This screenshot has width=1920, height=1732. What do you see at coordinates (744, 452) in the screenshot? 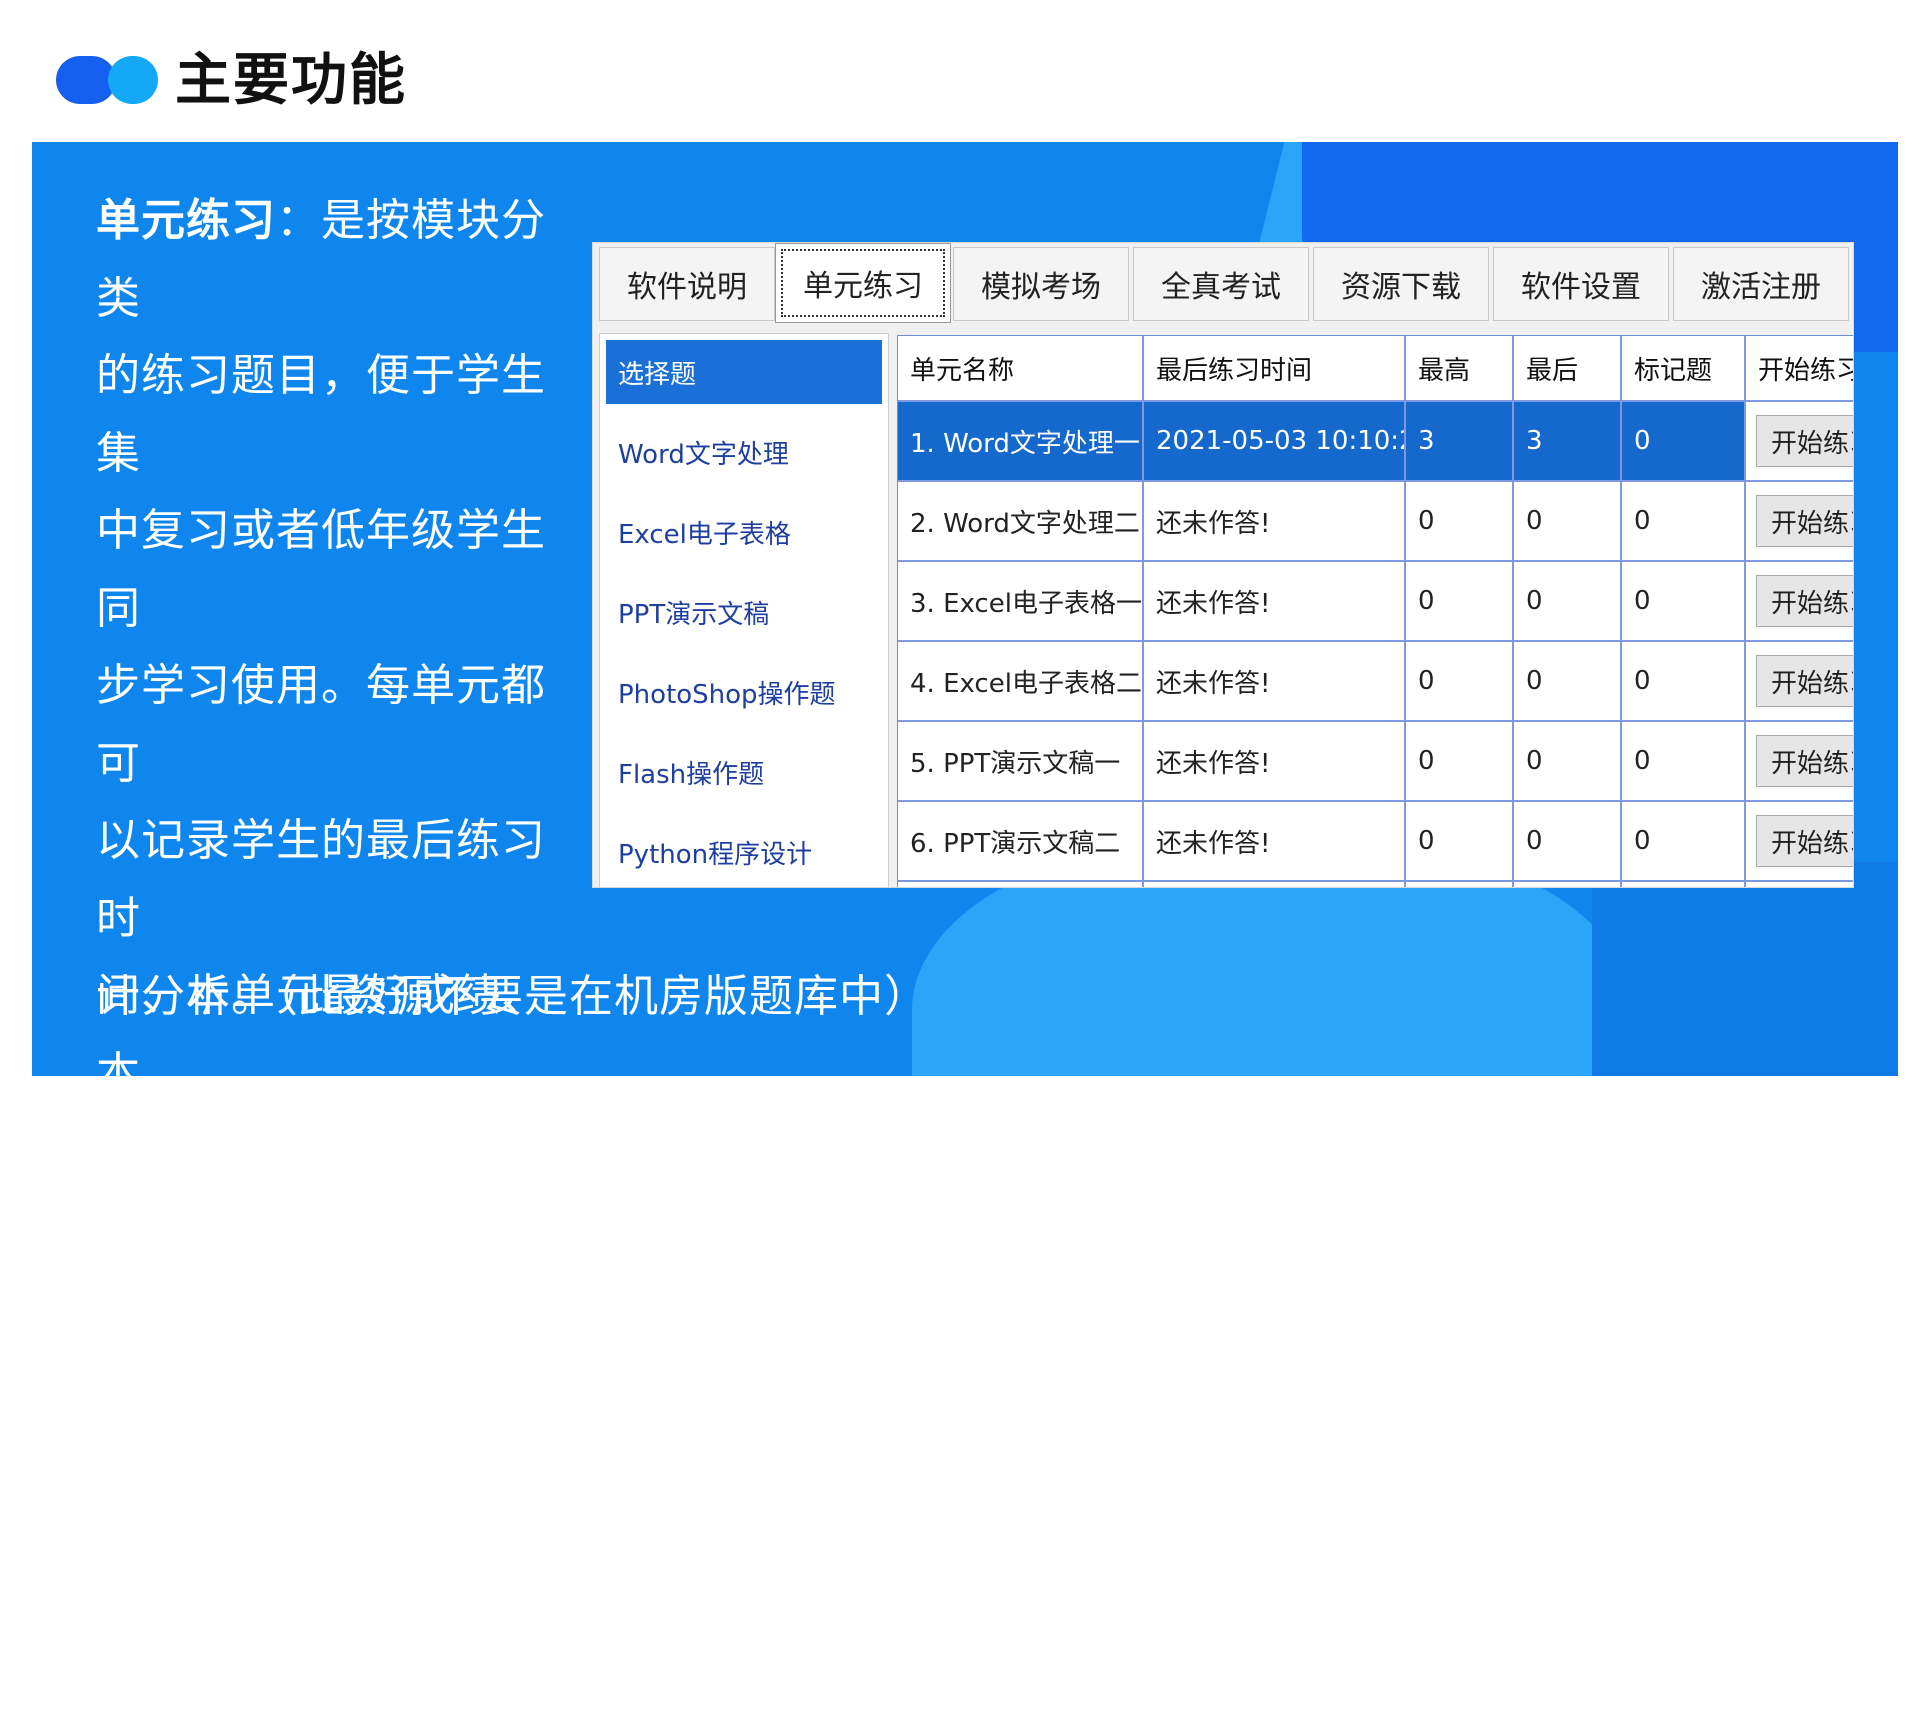
I see `category-item-word: Word文字处理` at bounding box center [744, 452].